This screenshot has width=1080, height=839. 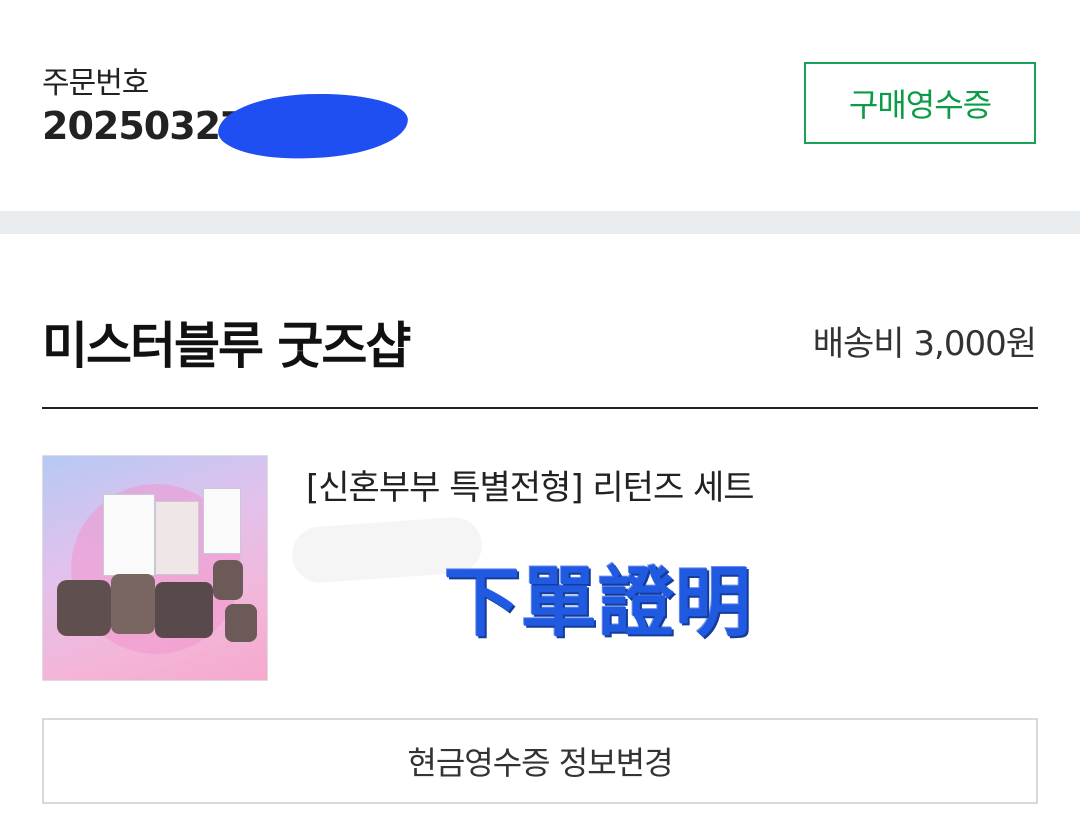 I want to click on order-label: 주문번호, so click(x=95, y=83).